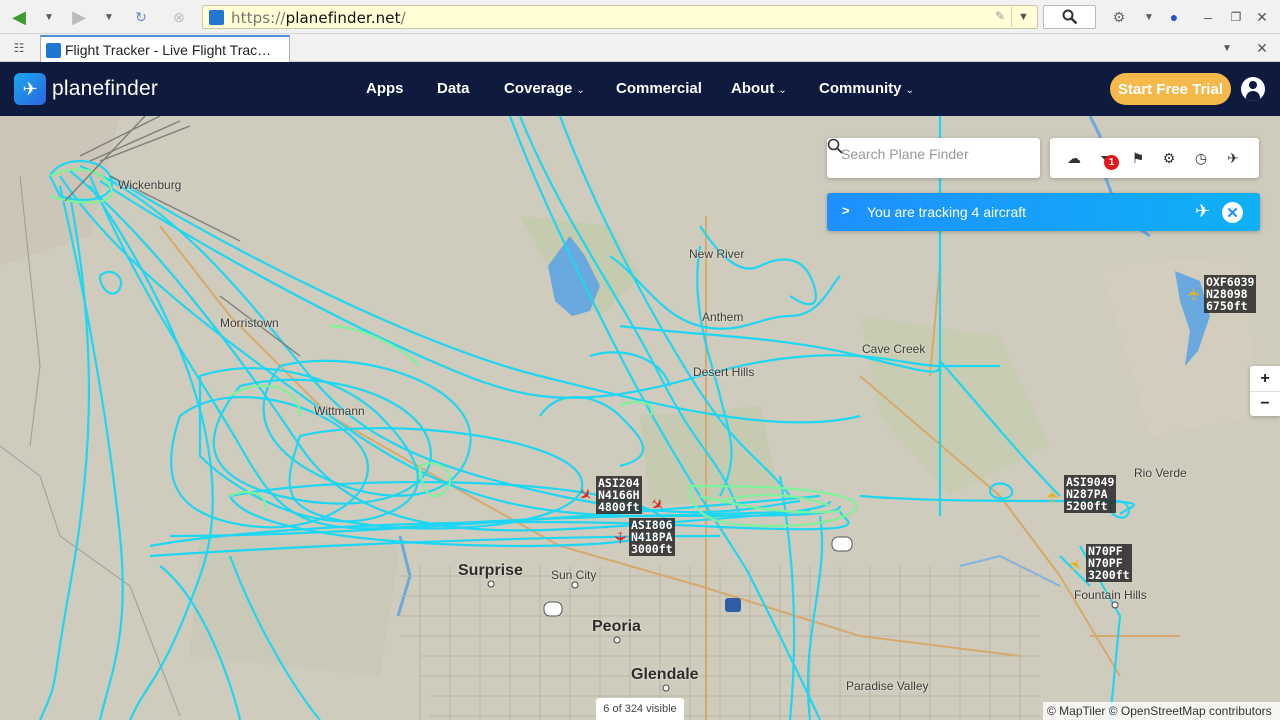 The width and height of the screenshot is (1280, 720). Describe the element at coordinates (53, 50) in the screenshot. I see `tab-favicon-icon` at that location.